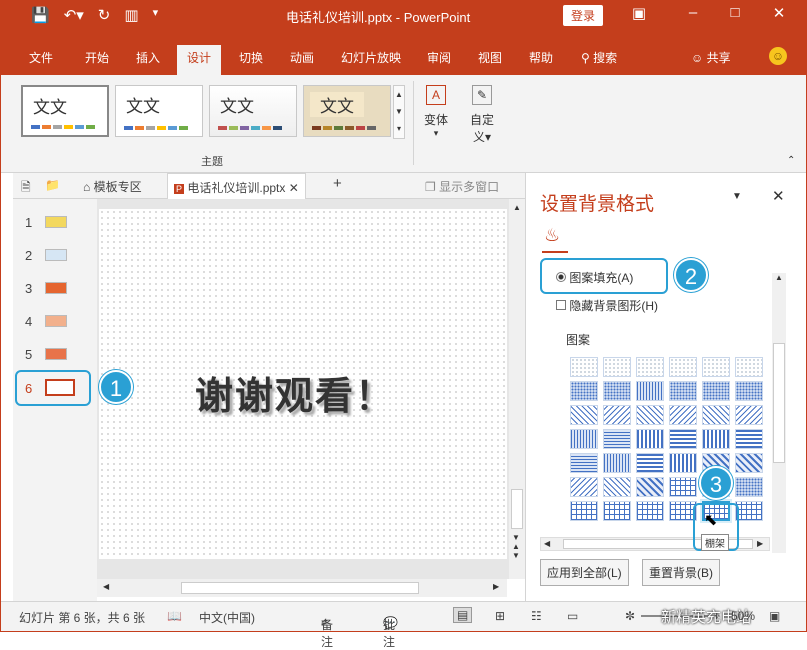 The height and width of the screenshot is (650, 807). I want to click on maximize-icon: □, so click(735, 12).